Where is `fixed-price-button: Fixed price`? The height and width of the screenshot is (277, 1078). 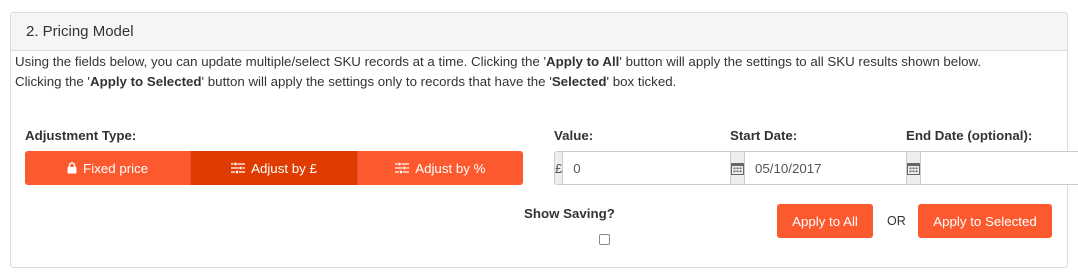
fixed-price-button: Fixed price is located at coordinates (108, 168).